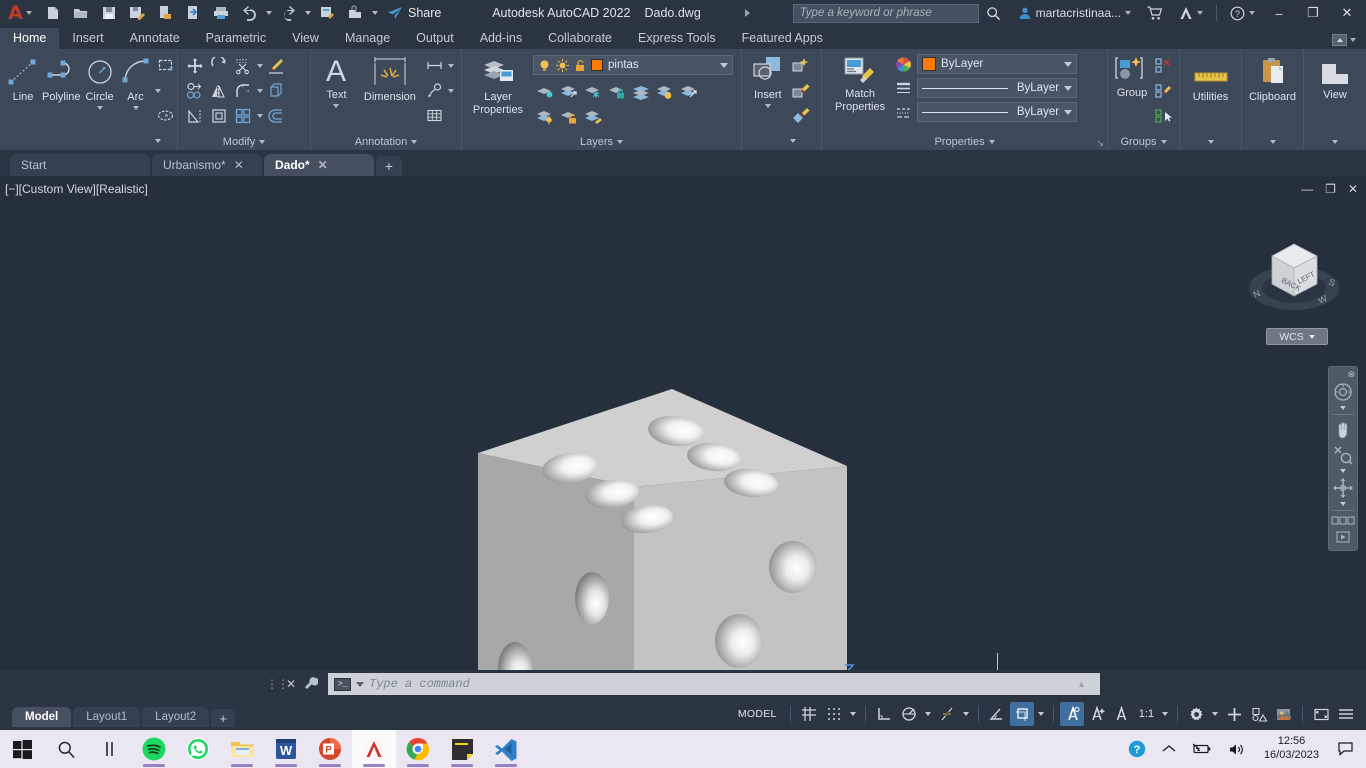 The image size is (1366, 768). Describe the element at coordinates (219, 65) in the screenshot. I see `rotate-button` at that location.